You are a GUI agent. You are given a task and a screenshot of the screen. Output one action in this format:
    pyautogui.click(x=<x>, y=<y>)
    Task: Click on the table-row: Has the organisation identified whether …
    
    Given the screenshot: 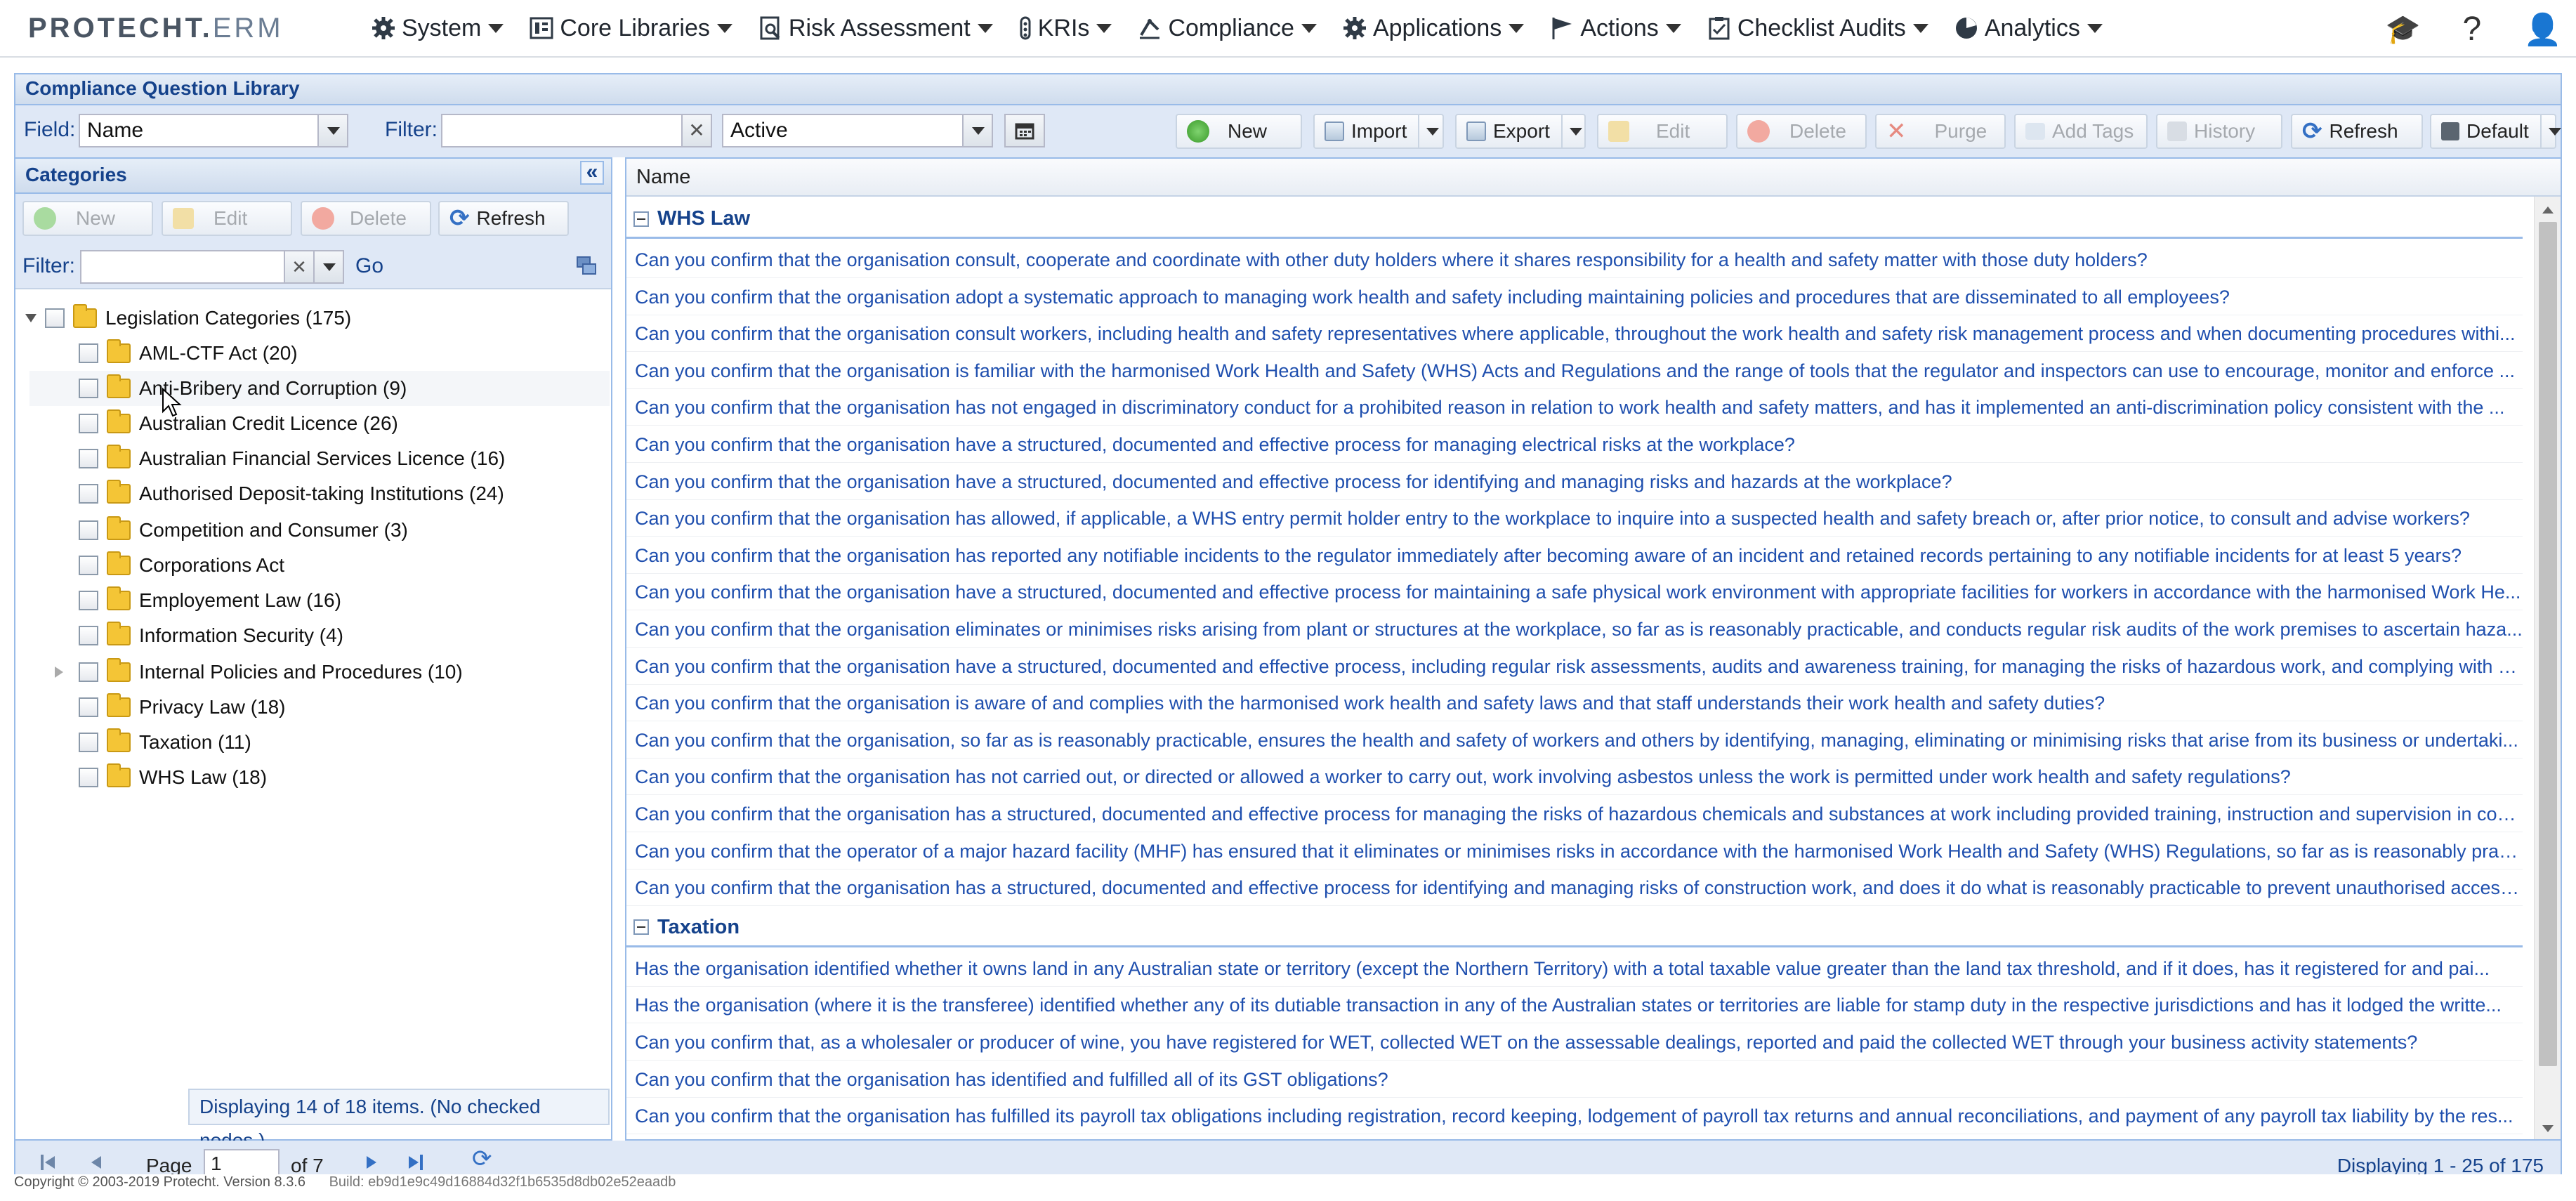 What is the action you would take?
    pyautogui.click(x=1574, y=968)
    